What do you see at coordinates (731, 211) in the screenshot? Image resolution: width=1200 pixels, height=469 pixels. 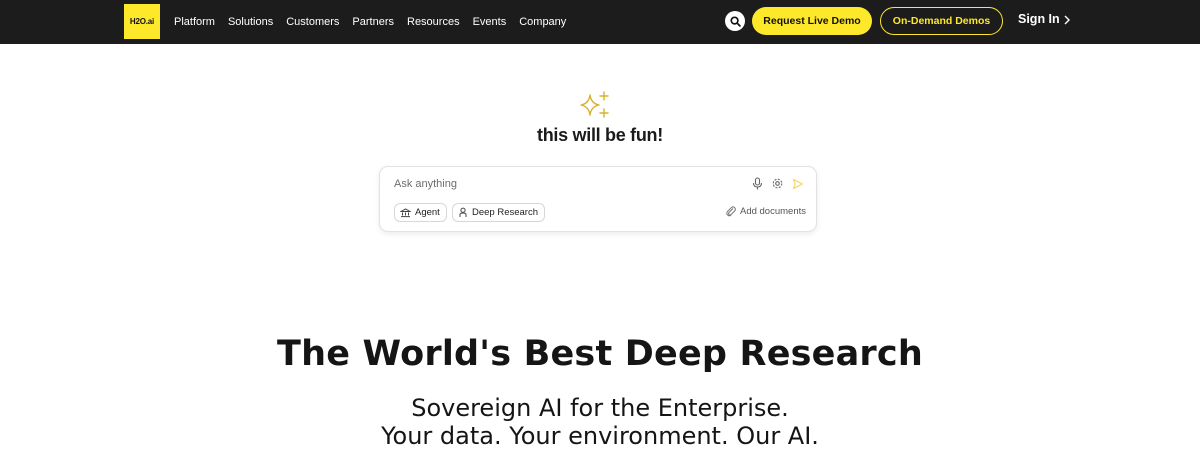 I see `paperclip-icon` at bounding box center [731, 211].